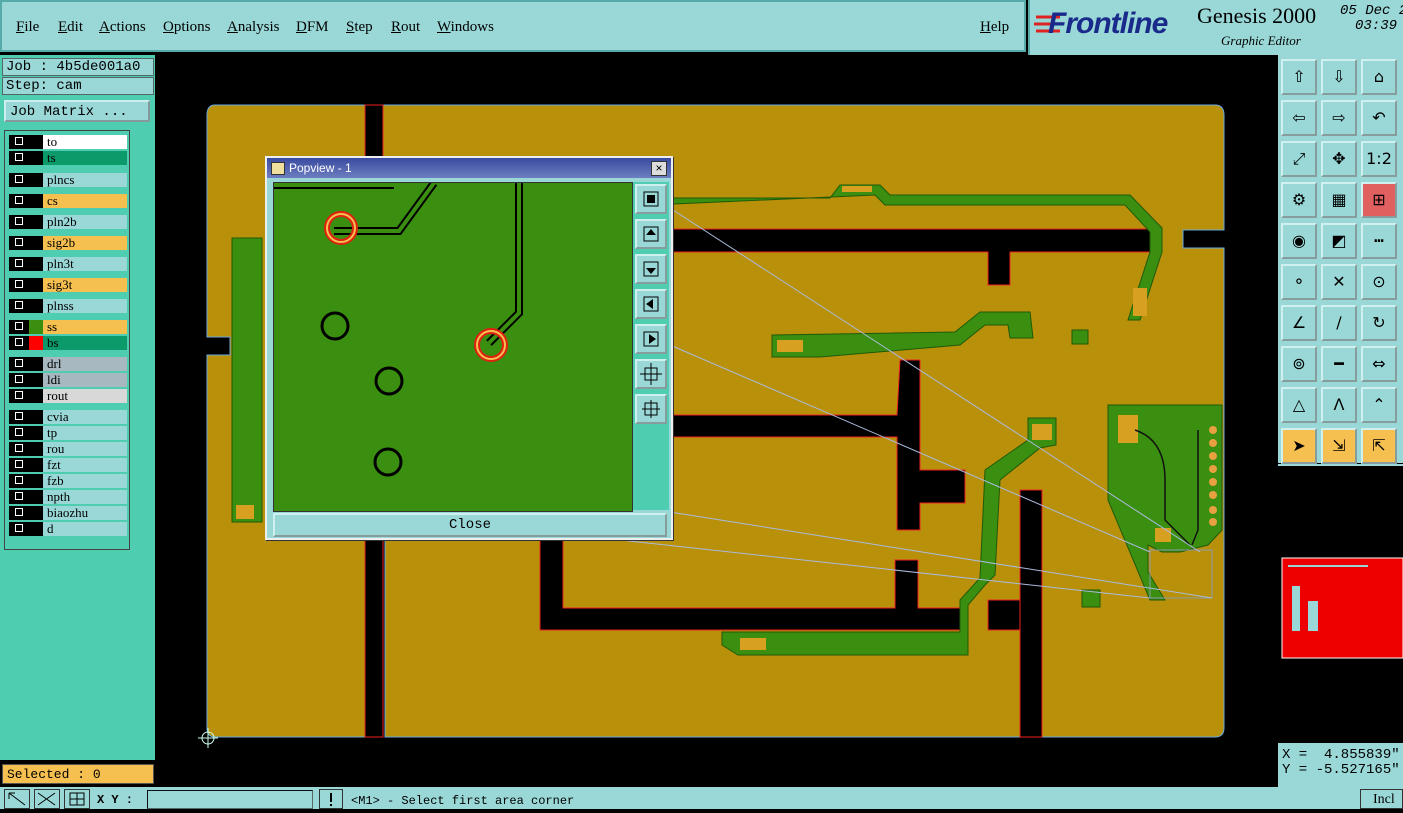 The height and width of the screenshot is (813, 1403). Describe the element at coordinates (68, 180) in the screenshot. I see `layer-row-plncs: plncs` at that location.